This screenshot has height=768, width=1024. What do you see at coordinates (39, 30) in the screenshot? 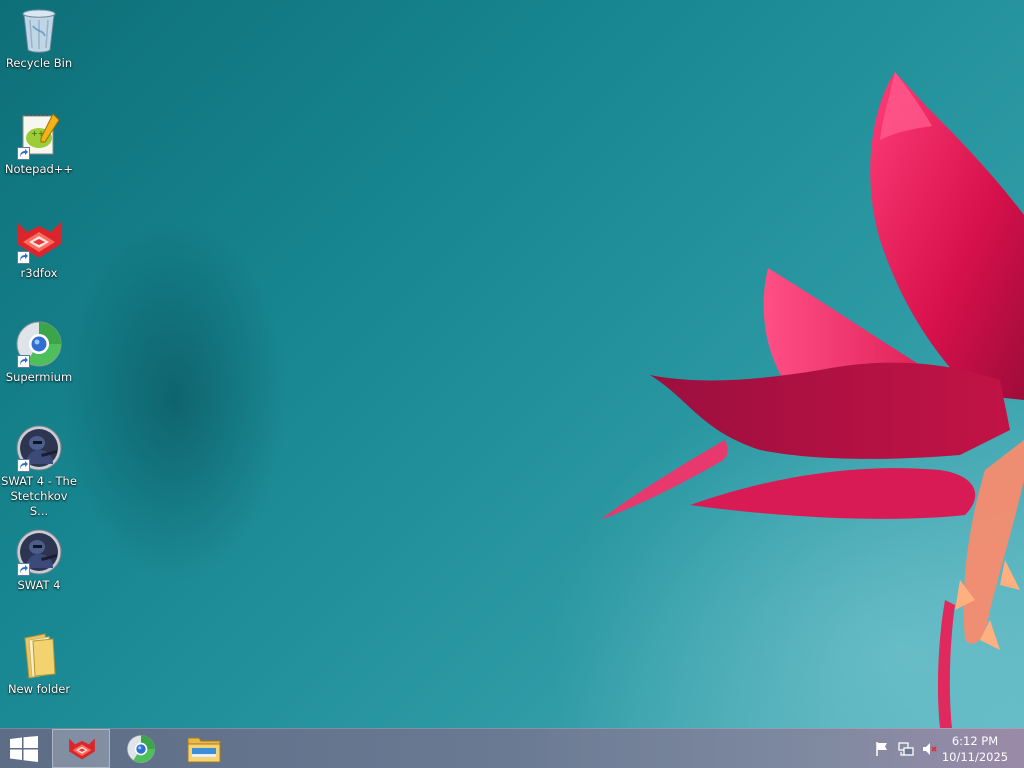
I see `recycle-bin-icon` at bounding box center [39, 30].